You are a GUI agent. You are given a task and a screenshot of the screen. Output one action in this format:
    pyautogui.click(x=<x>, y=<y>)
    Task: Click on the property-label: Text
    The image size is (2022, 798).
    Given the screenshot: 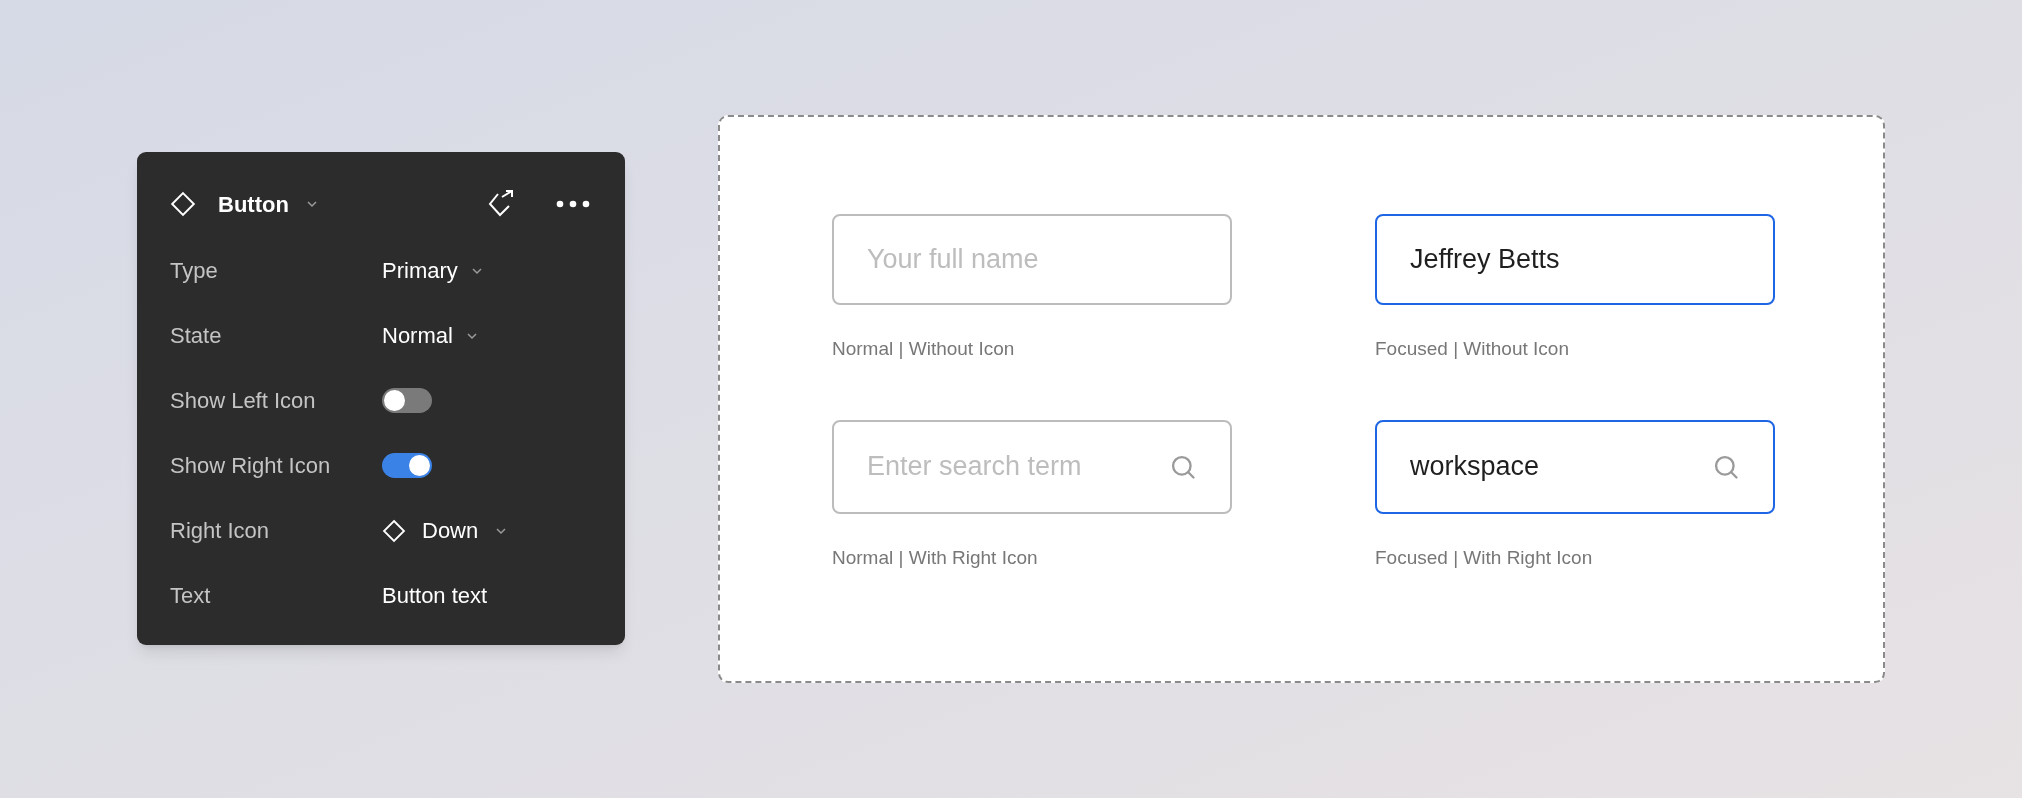 What is the action you would take?
    pyautogui.click(x=191, y=596)
    